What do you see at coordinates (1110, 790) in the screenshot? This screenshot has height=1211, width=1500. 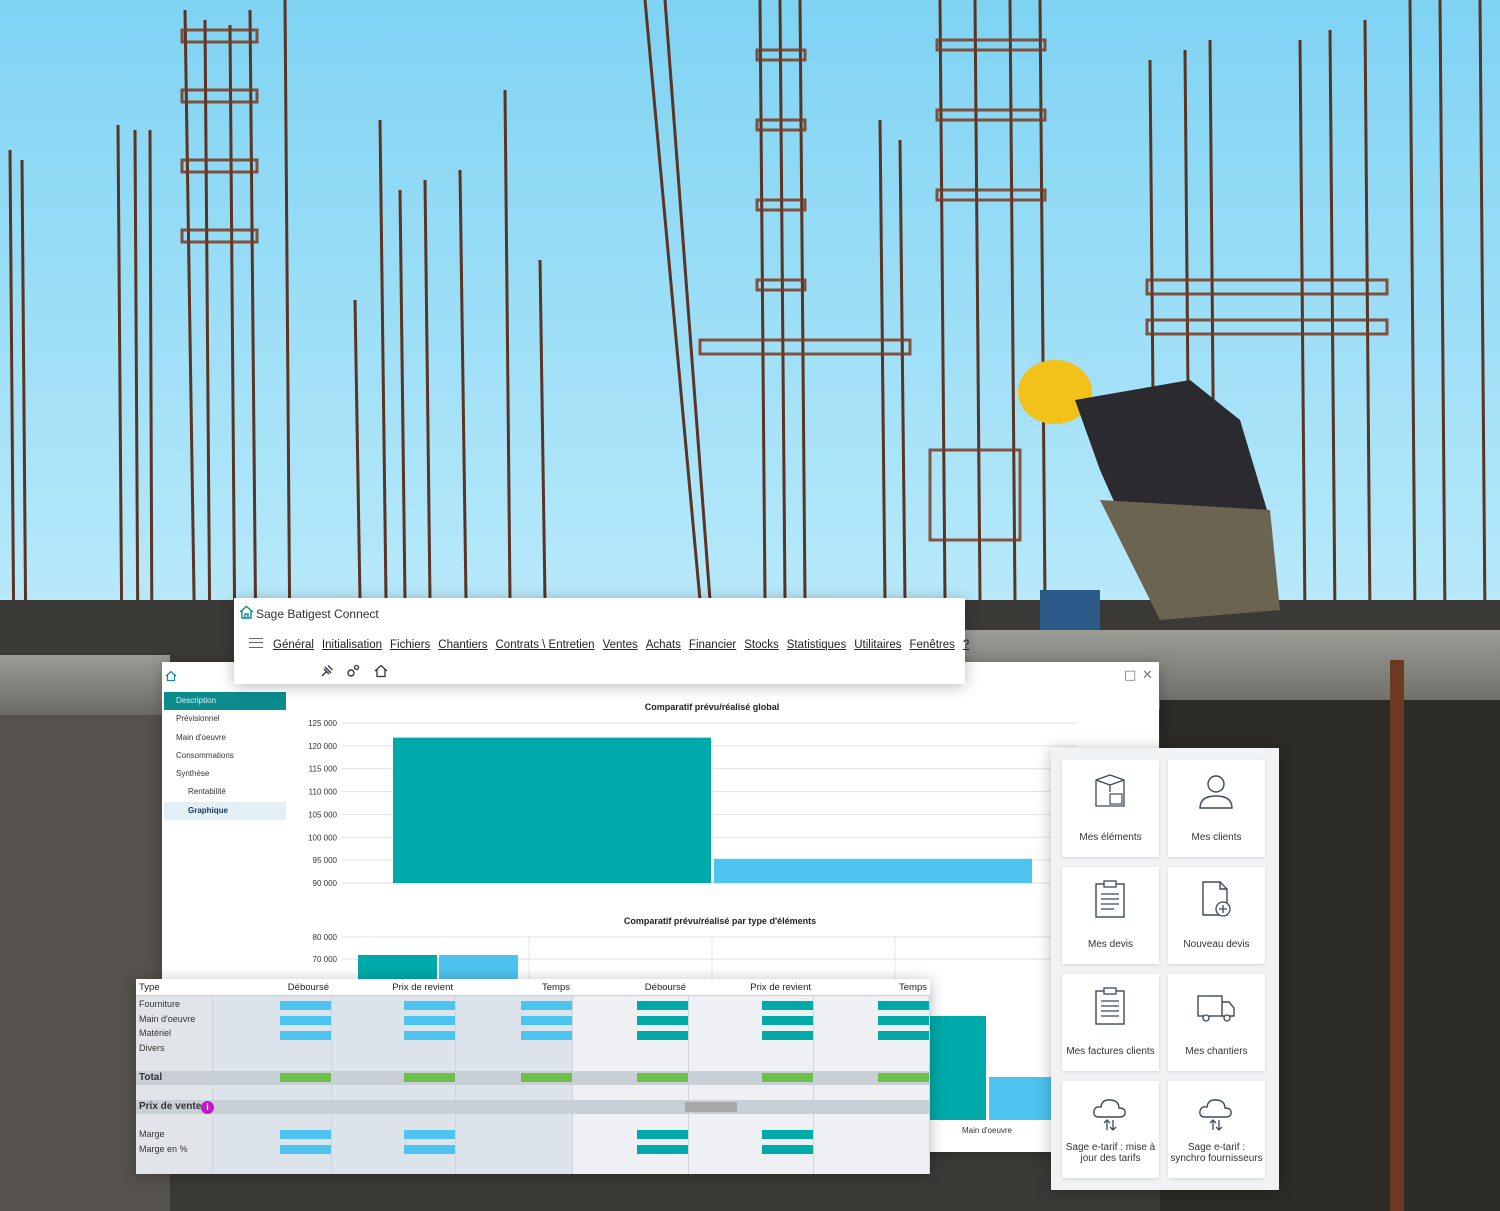 I see `box-document-icon` at bounding box center [1110, 790].